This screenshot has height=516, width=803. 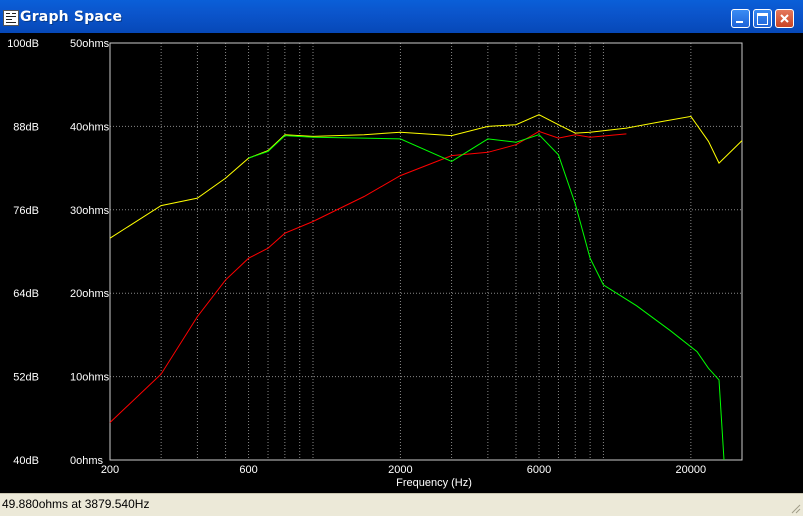 What do you see at coordinates (248, 470) in the screenshot?
I see `x-tick-label: 600` at bounding box center [248, 470].